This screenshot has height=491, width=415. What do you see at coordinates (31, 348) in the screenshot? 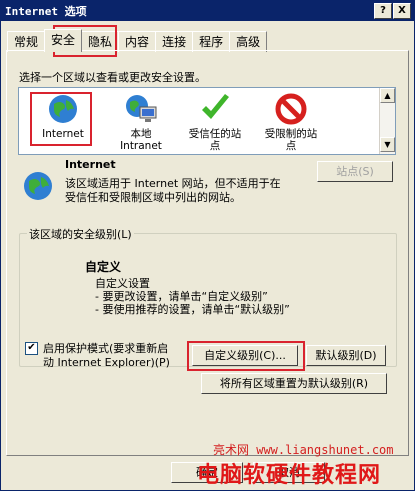
I see `protected-mode-checkbox: ✔` at bounding box center [31, 348].